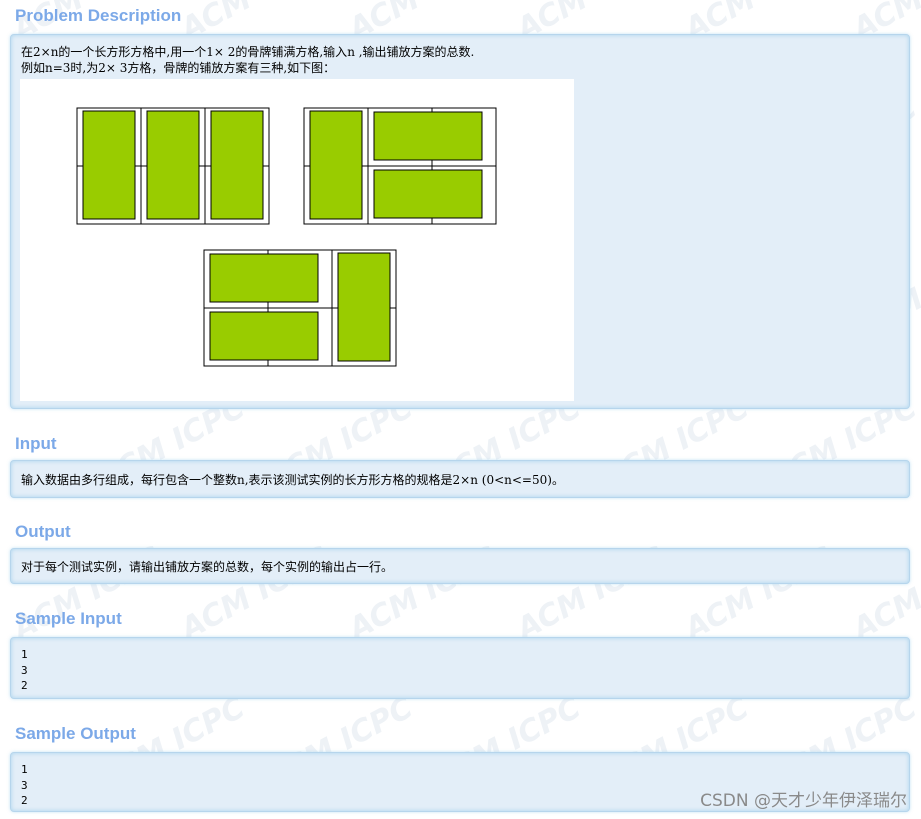 The height and width of the screenshot is (819, 921). Describe the element at coordinates (43, 531) in the screenshot. I see `output-title: Output` at that location.